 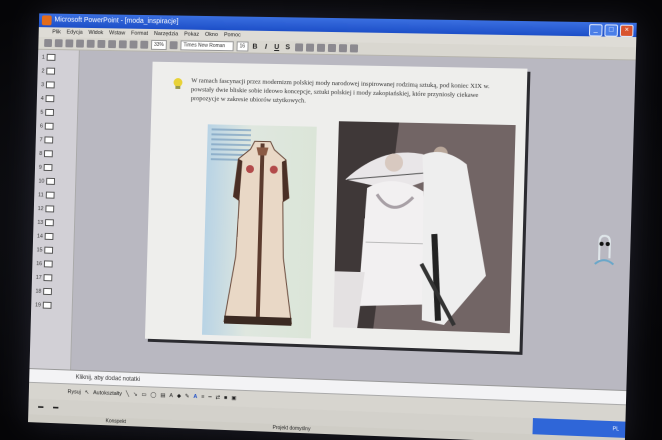 I want to click on cut-icon, so click(x=101, y=43).